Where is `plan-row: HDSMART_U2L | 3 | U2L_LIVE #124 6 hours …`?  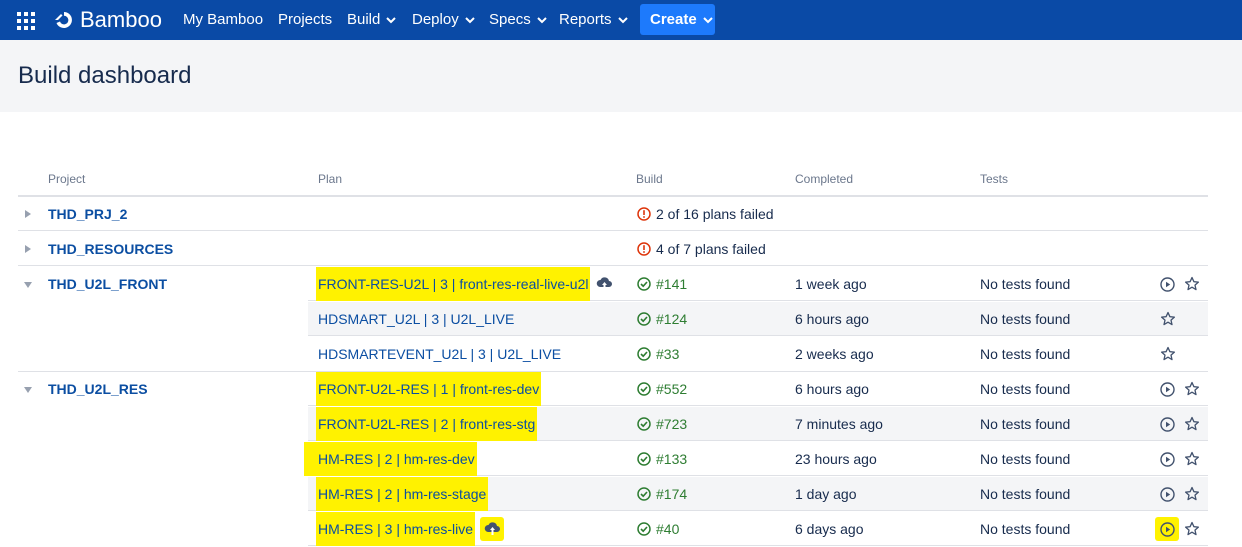 plan-row: HDSMART_U2L | 3 | U2L_LIVE #124 6 hours … is located at coordinates (758, 319).